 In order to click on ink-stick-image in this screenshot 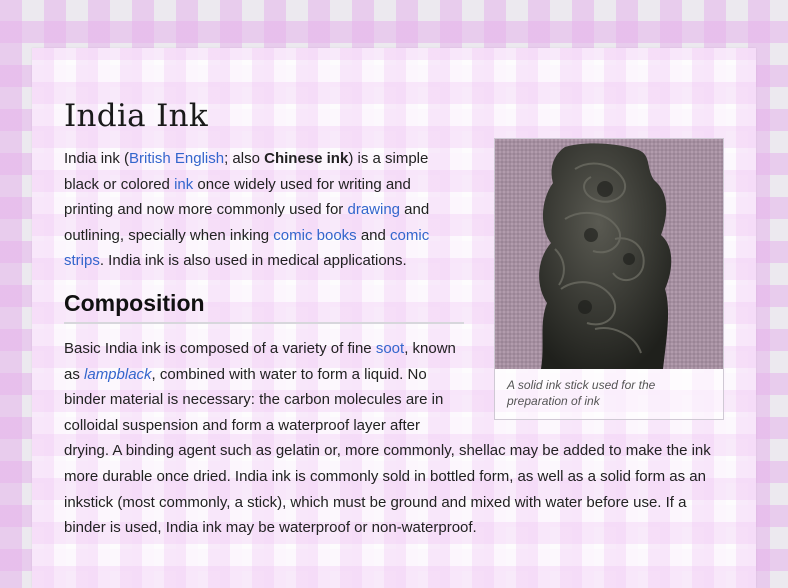, I will do `click(609, 254)`.